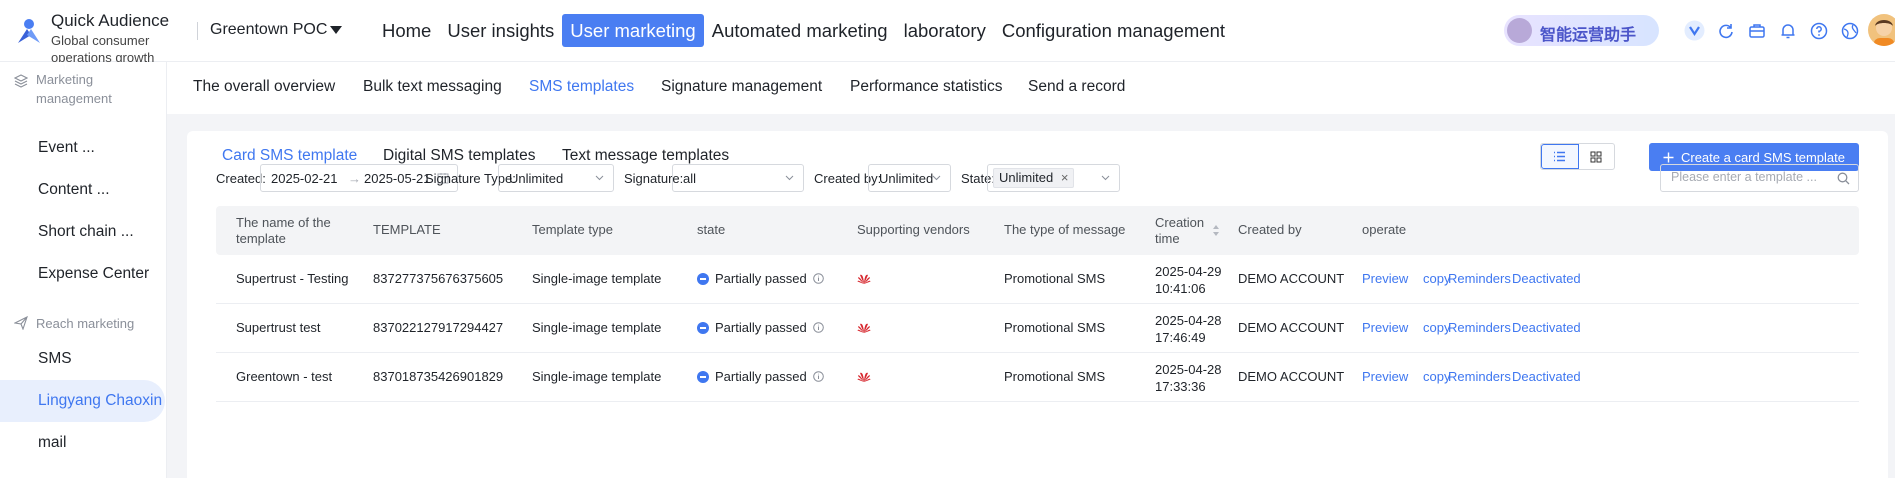 Image resolution: width=1895 pixels, height=478 pixels. What do you see at coordinates (906, 178) in the screenshot?
I see `created-by-value: Unlimited` at bounding box center [906, 178].